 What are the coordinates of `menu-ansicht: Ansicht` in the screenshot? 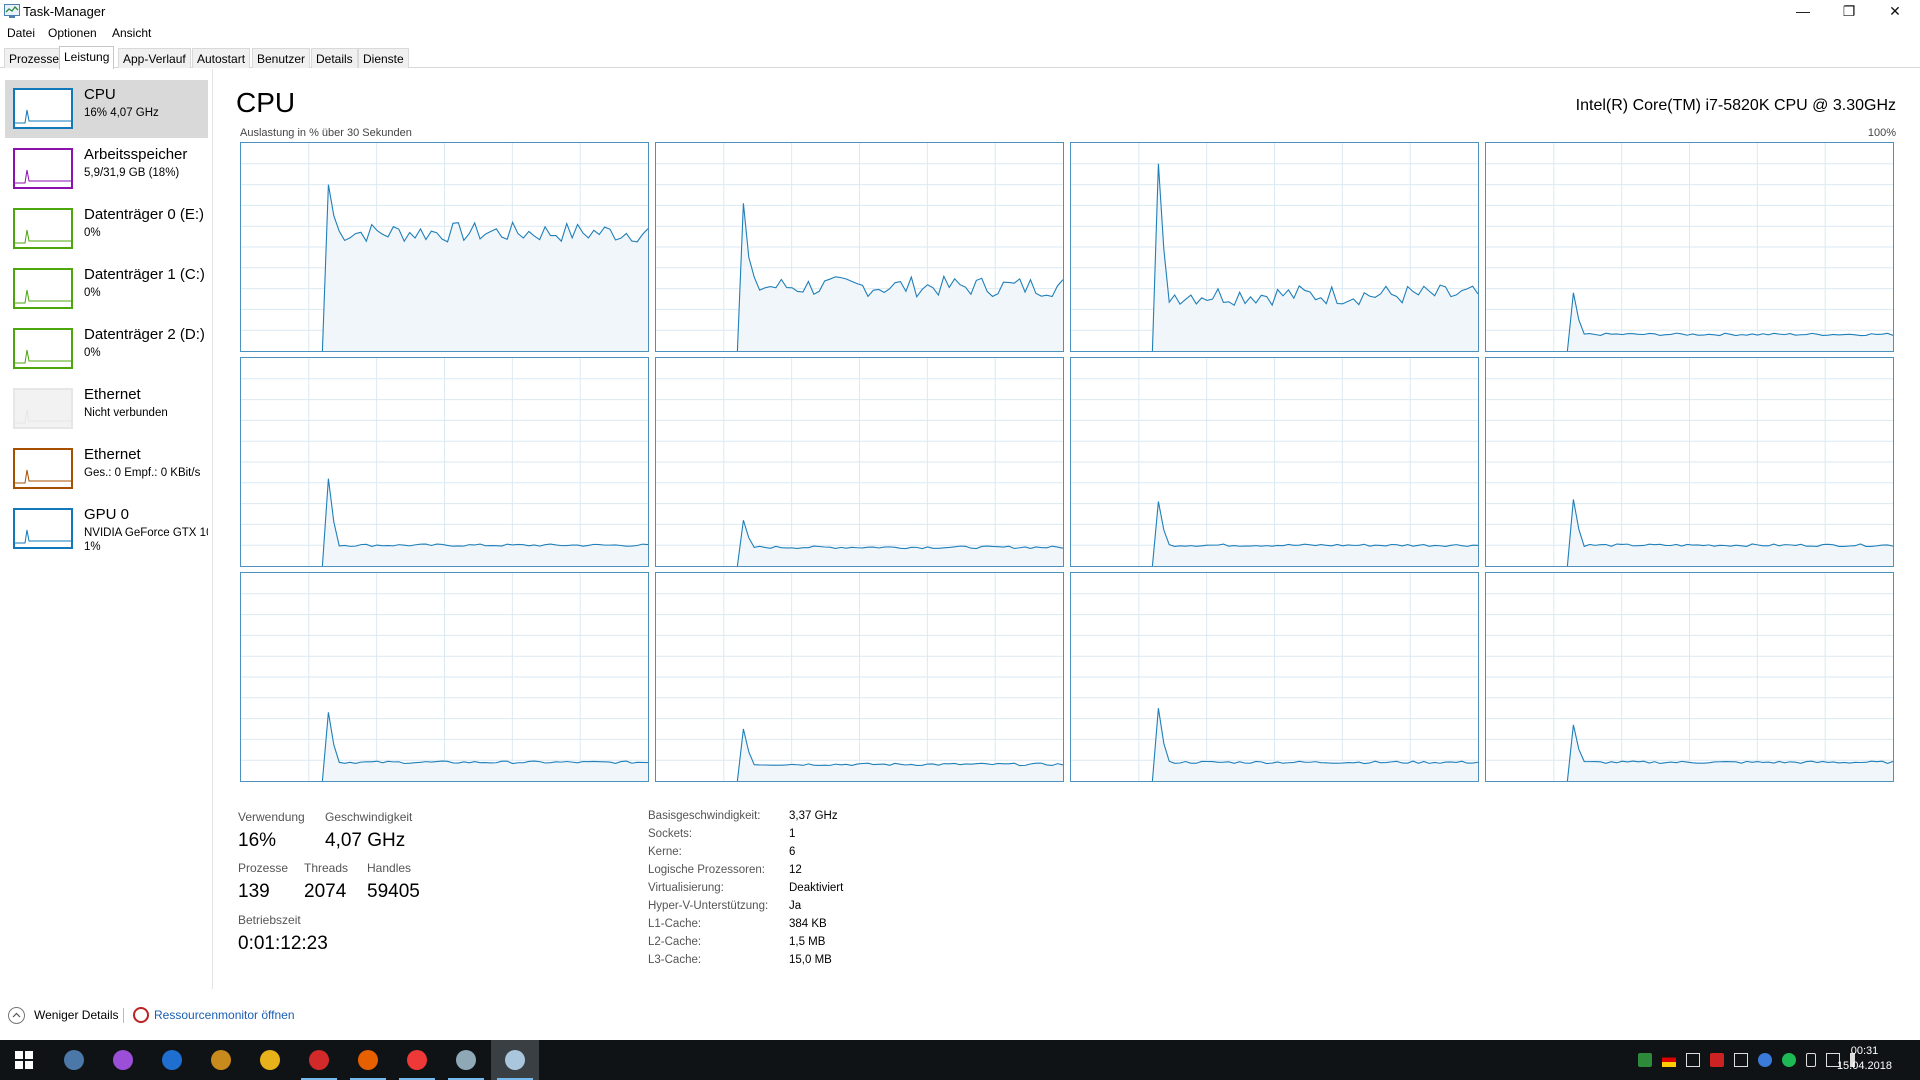 It's located at (131, 33).